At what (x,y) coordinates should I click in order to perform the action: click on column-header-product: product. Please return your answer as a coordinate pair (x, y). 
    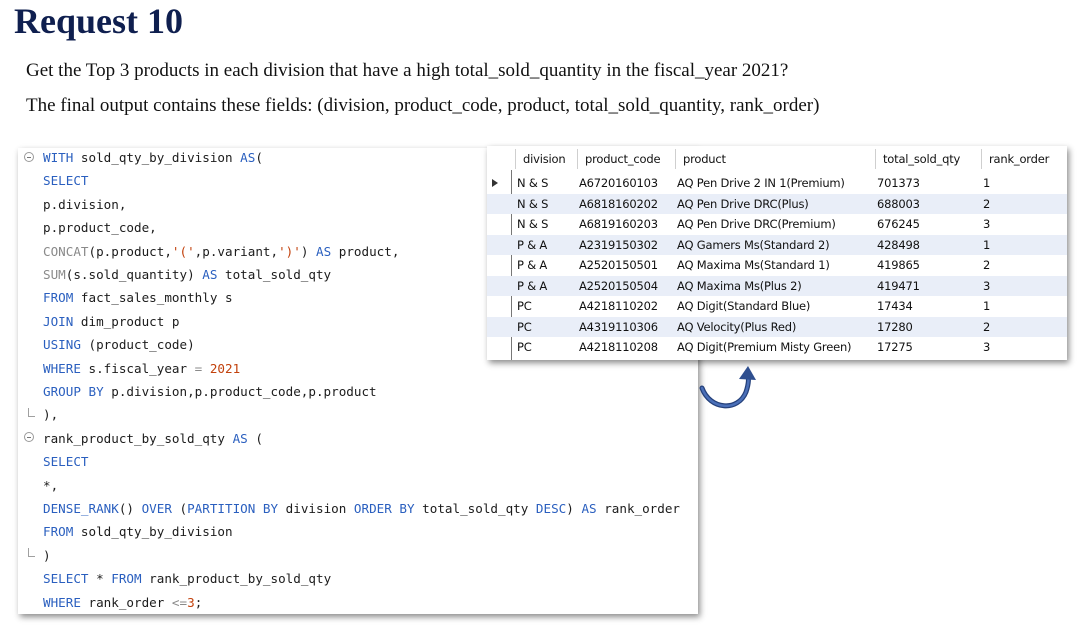
    Looking at the image, I should click on (704, 159).